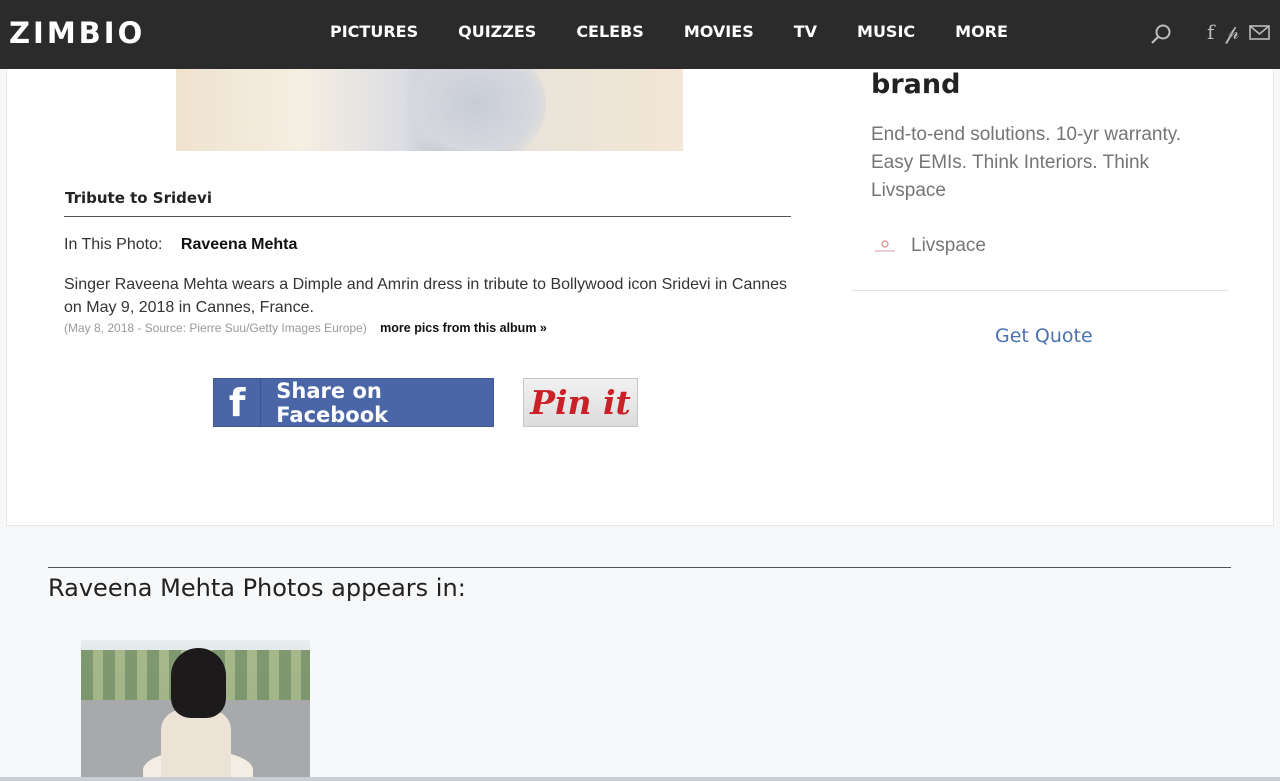 Image resolution: width=1280 pixels, height=781 pixels. Describe the element at coordinates (463, 328) in the screenshot. I see `more-pics-link: more pics from this album »` at that location.